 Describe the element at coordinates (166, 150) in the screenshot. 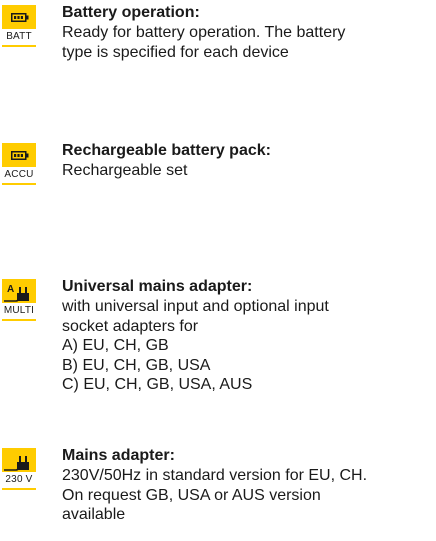

I see `entry-title: Rechargeable battery pack:` at that location.